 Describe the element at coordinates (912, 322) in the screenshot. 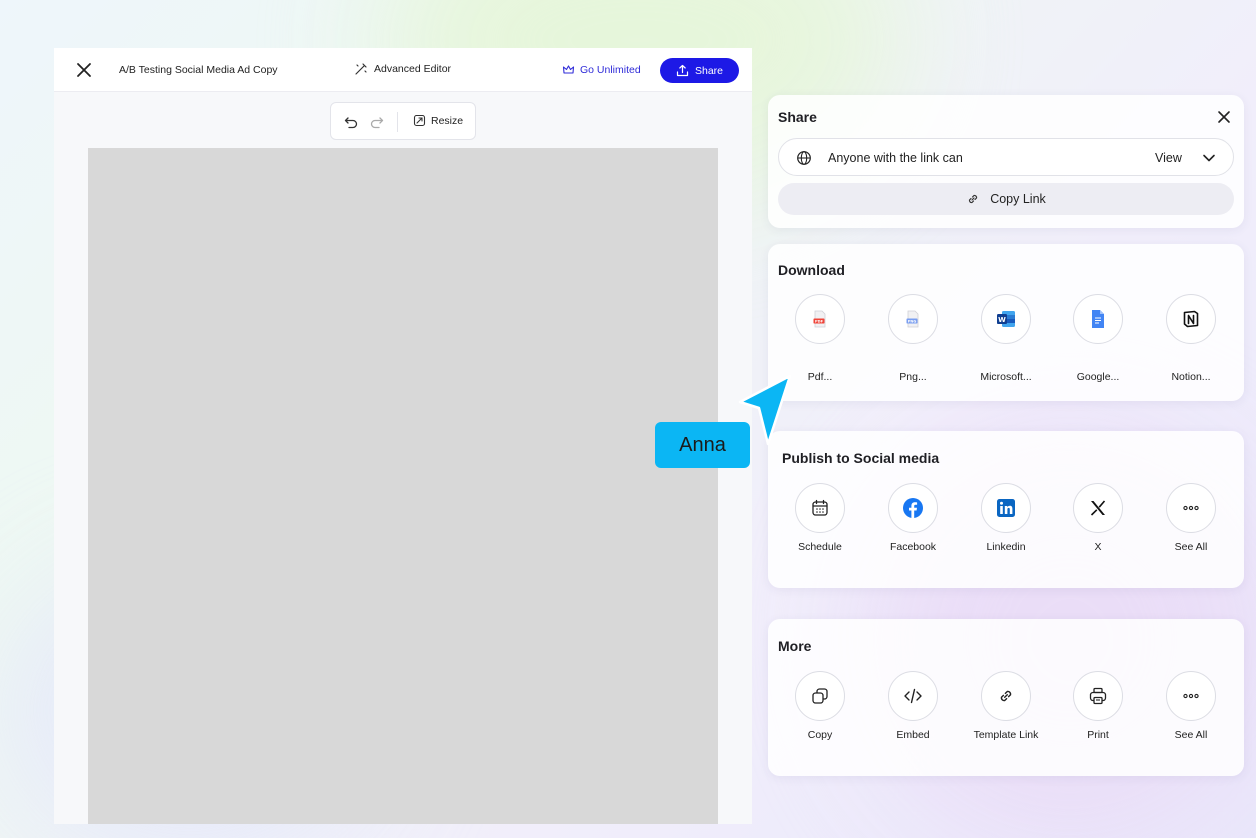

I see `svg-text: PNG` at that location.